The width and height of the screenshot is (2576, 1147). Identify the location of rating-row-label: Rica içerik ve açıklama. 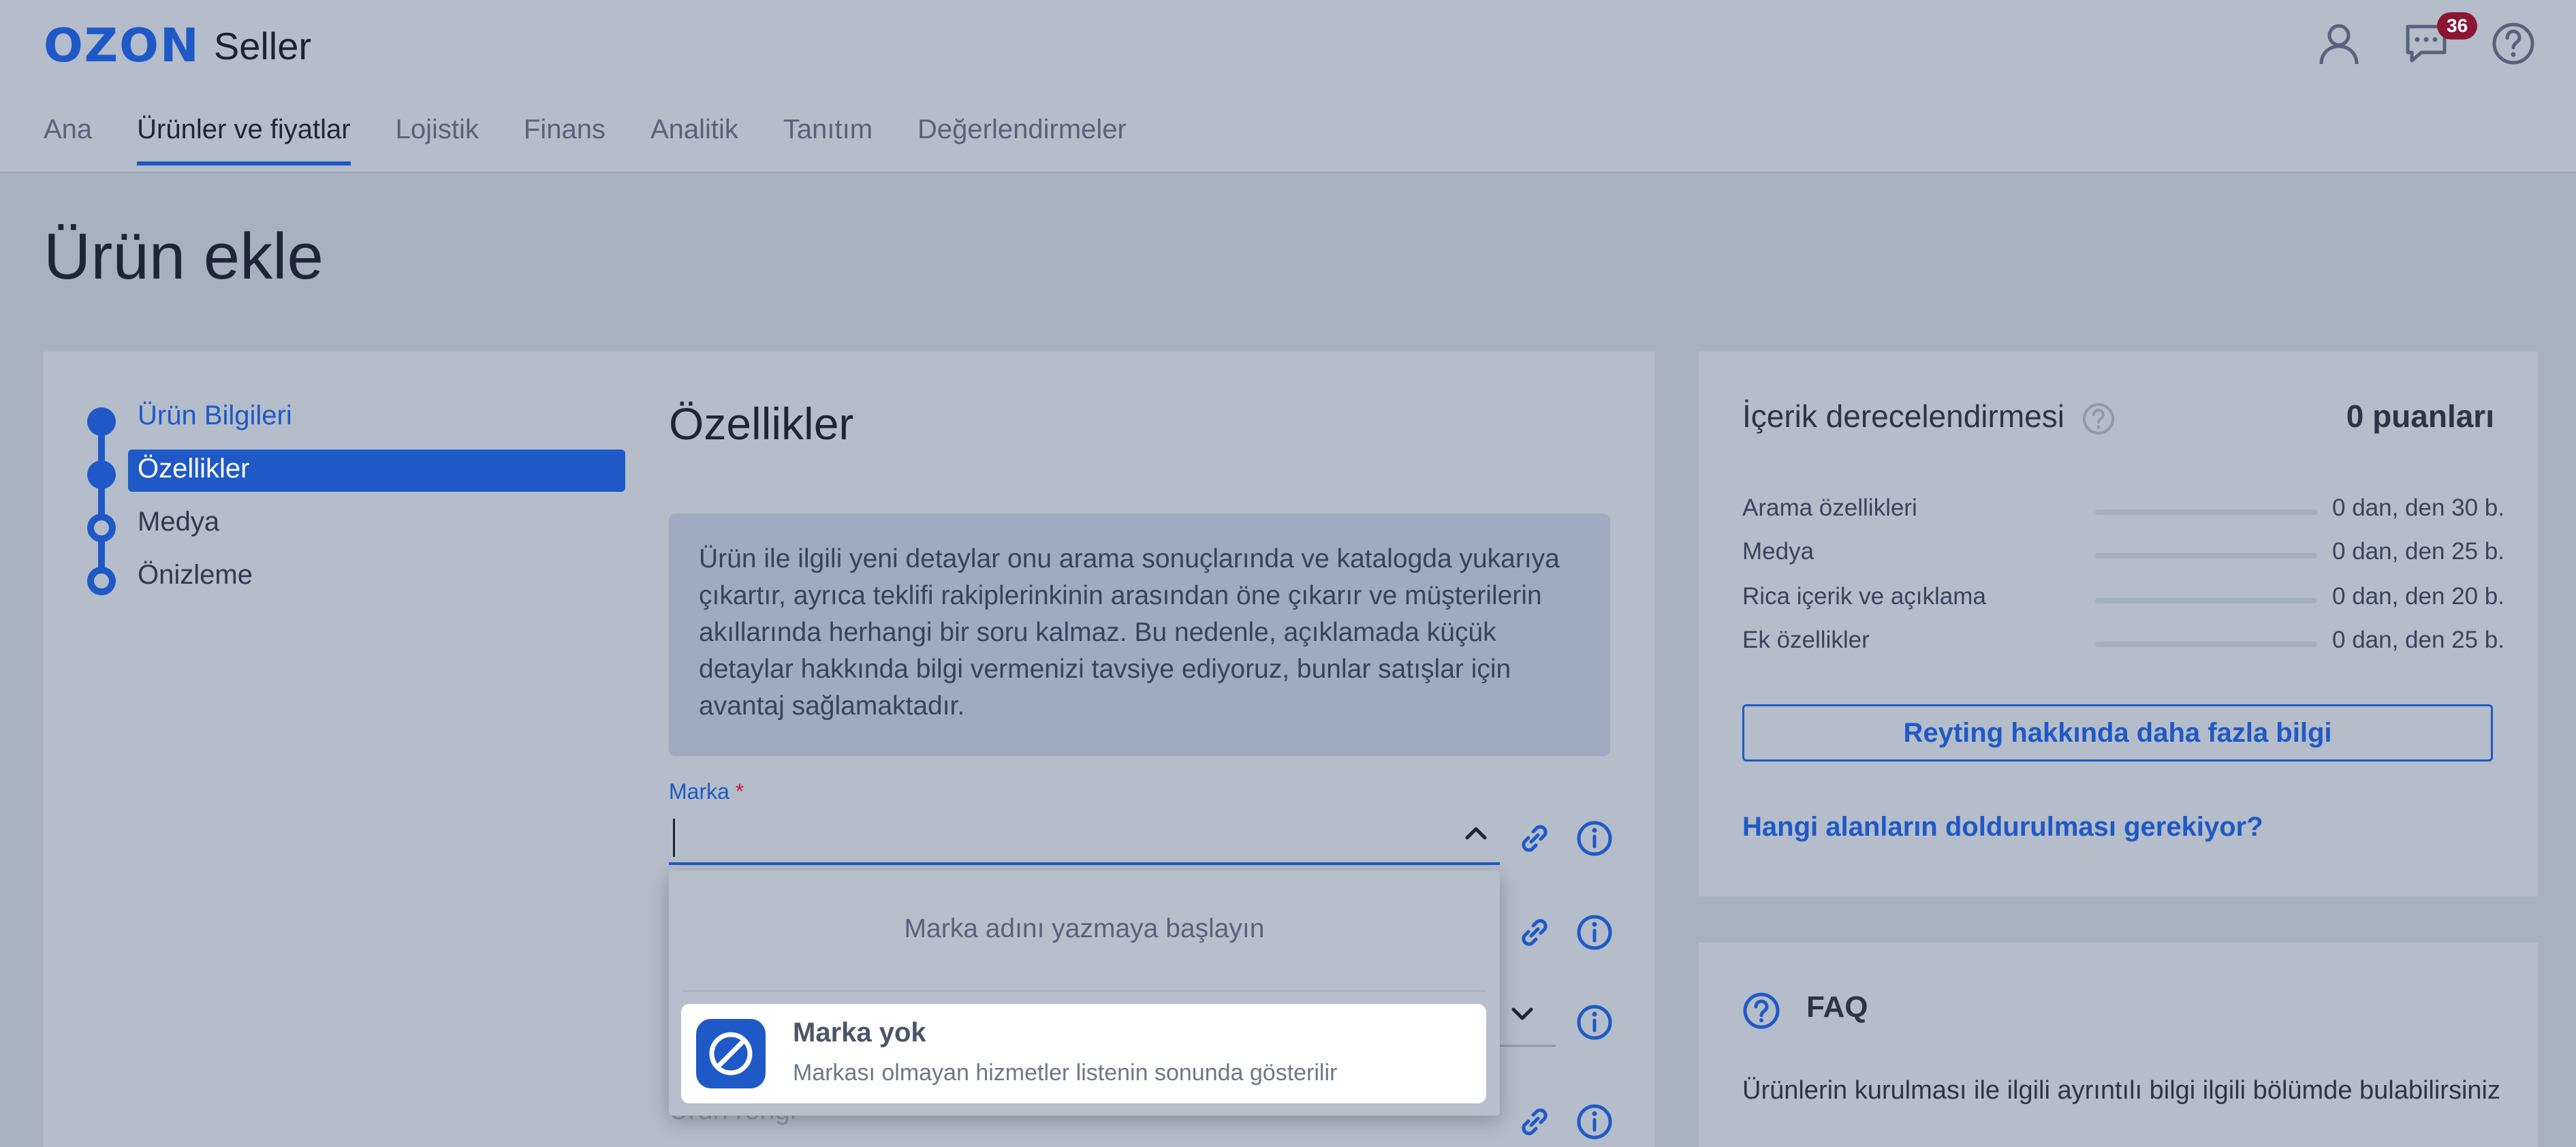
(1864, 596).